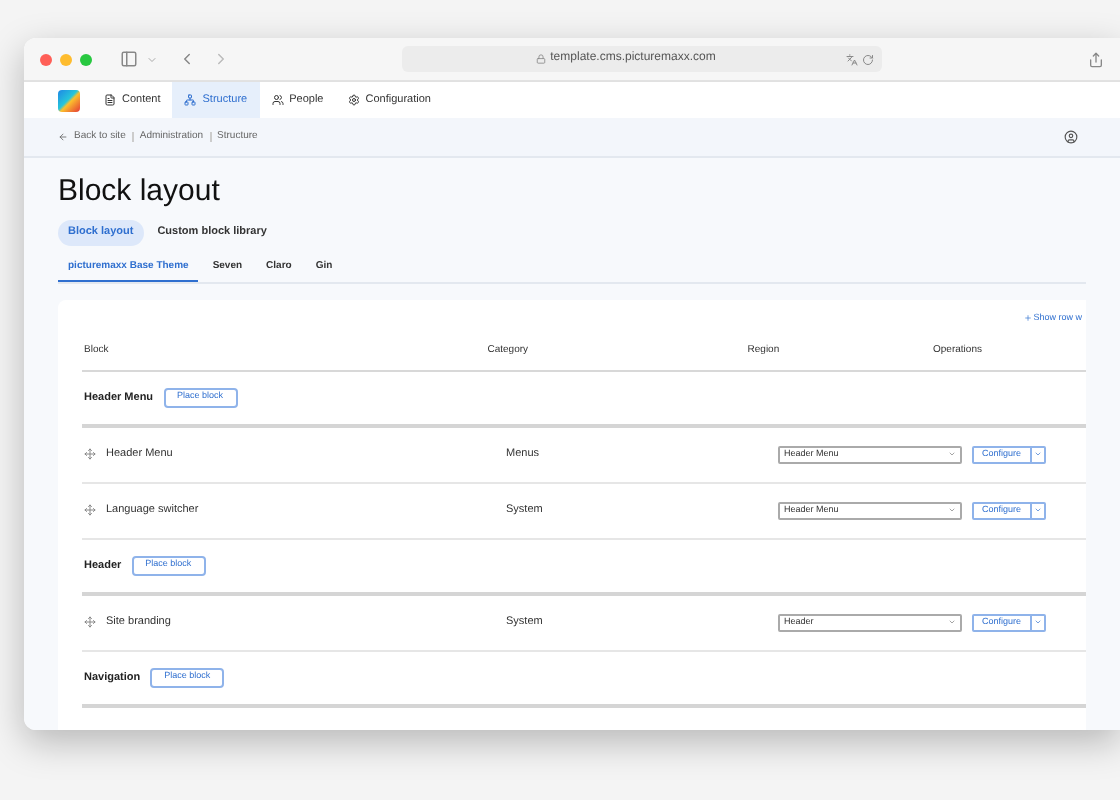 The height and width of the screenshot is (800, 1120). Describe the element at coordinates (868, 59) in the screenshot. I see `reload-icon` at that location.